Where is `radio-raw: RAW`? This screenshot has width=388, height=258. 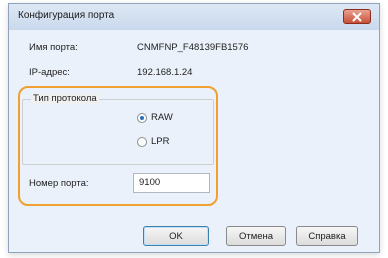
radio-raw: RAW is located at coordinates (155, 117).